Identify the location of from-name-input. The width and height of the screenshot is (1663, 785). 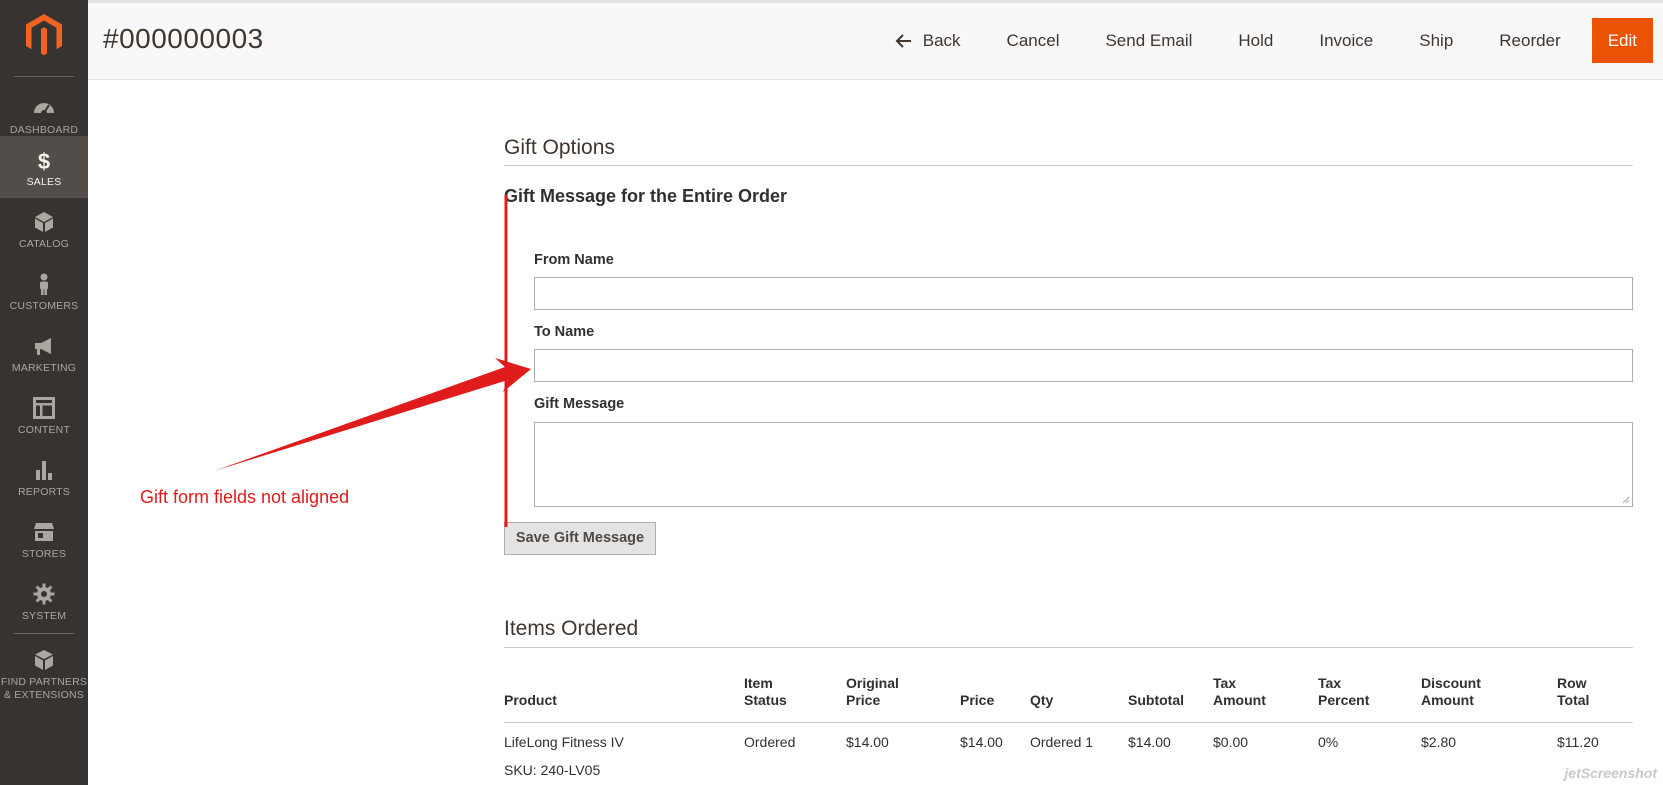
(1083, 293).